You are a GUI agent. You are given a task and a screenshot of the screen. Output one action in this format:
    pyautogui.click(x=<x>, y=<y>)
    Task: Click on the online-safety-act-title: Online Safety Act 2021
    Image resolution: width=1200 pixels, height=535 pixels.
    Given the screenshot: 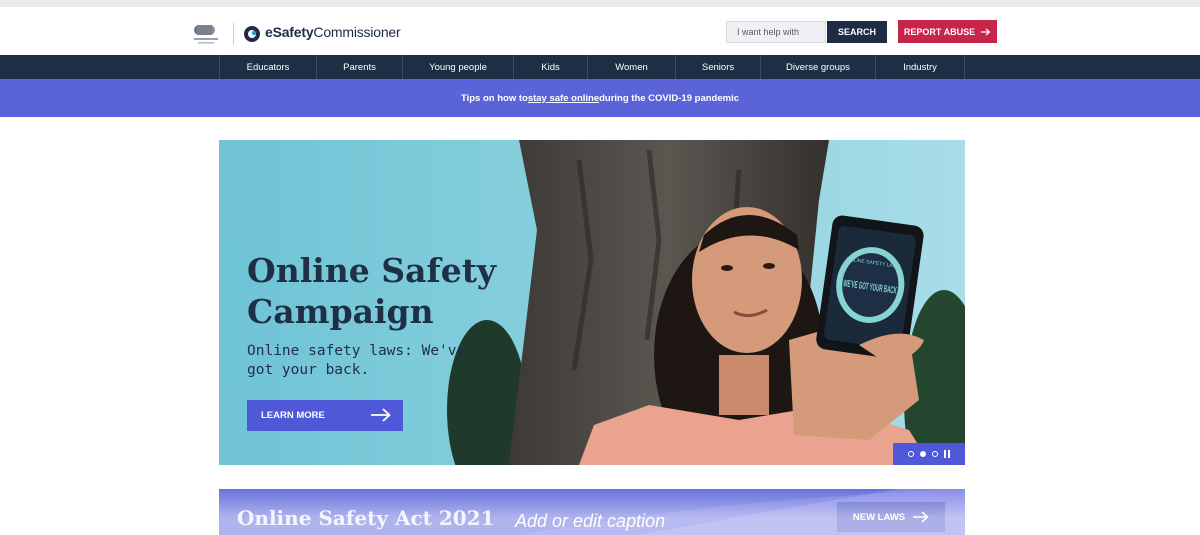 What is the action you would take?
    pyautogui.click(x=366, y=518)
    